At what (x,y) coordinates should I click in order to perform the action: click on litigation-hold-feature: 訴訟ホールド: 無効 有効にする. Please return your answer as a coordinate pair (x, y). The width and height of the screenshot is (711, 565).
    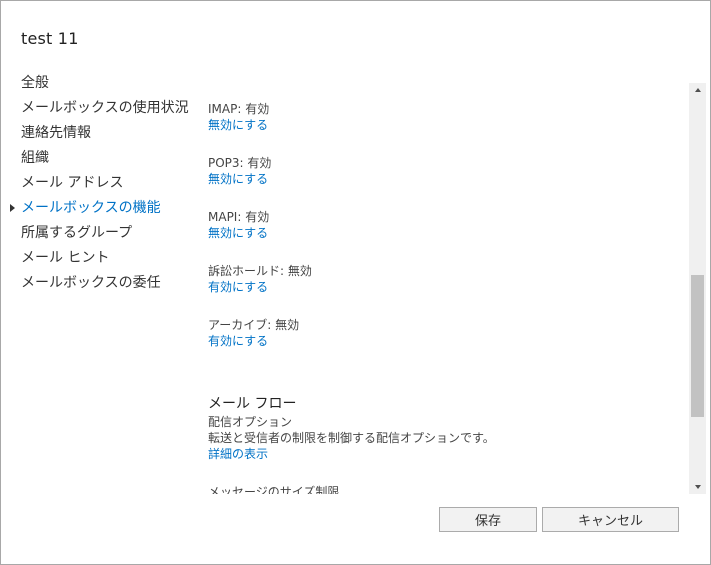
    Looking at the image, I should click on (260, 279).